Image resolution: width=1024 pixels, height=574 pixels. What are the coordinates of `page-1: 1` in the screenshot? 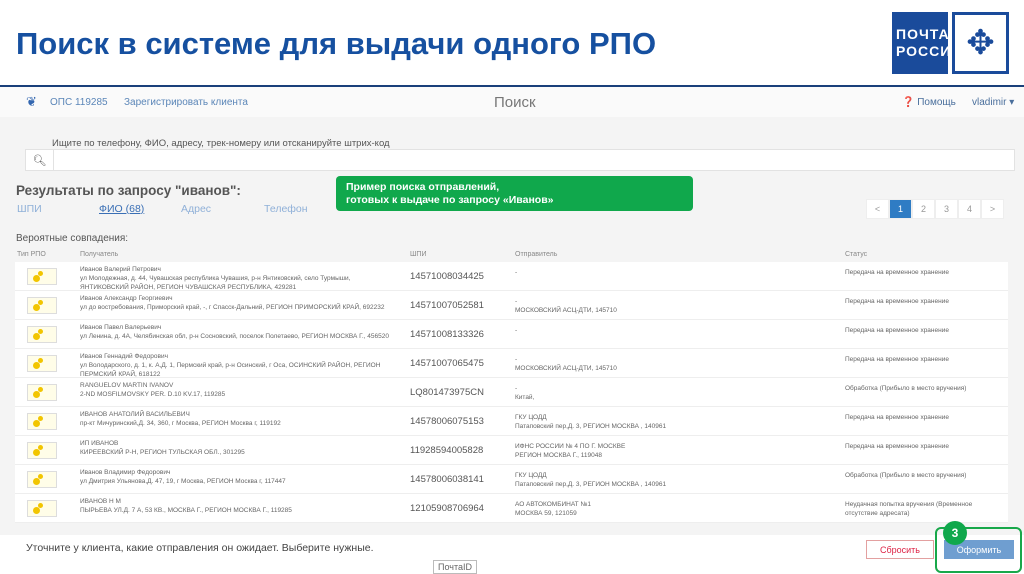 It's located at (900, 209).